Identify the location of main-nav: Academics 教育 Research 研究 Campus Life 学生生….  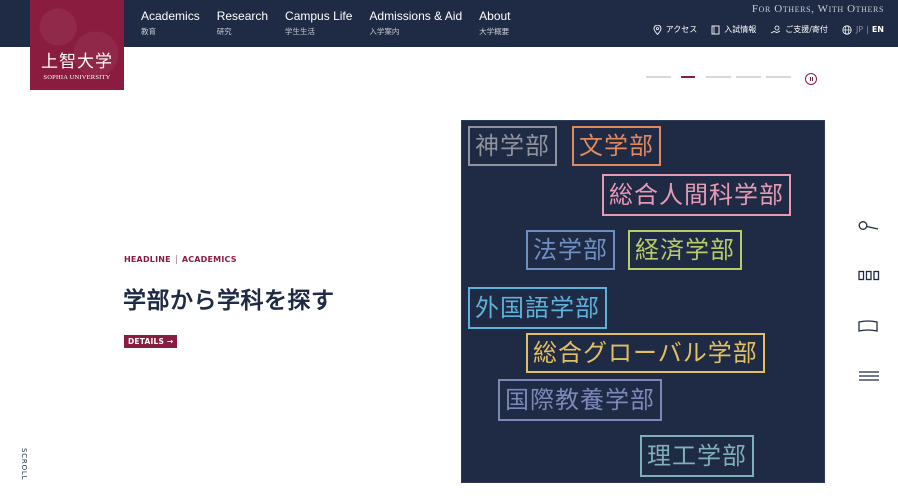
(334, 23).